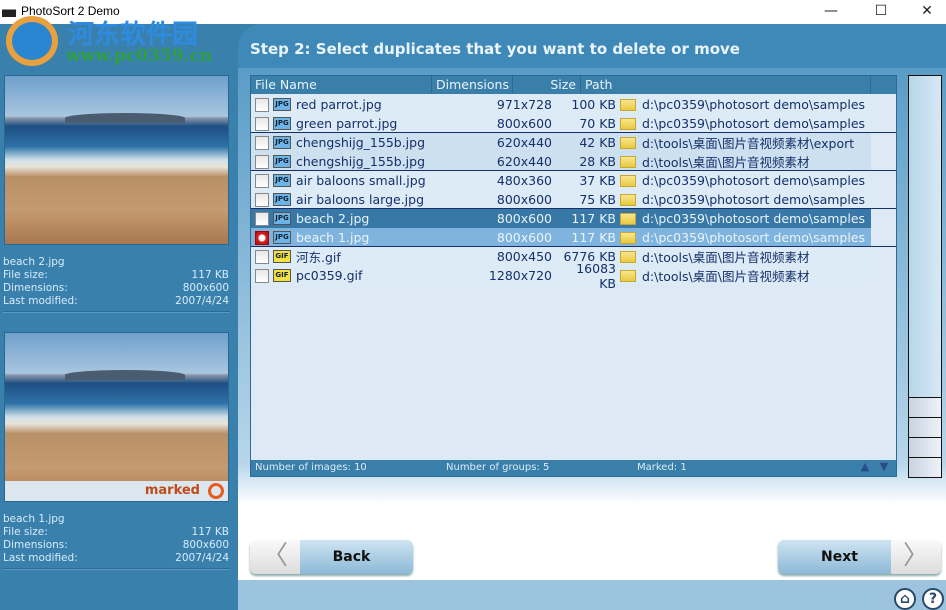 This screenshot has width=946, height=610. Describe the element at coordinates (881, 12) in the screenshot. I see `maximize-button: ☐` at that location.